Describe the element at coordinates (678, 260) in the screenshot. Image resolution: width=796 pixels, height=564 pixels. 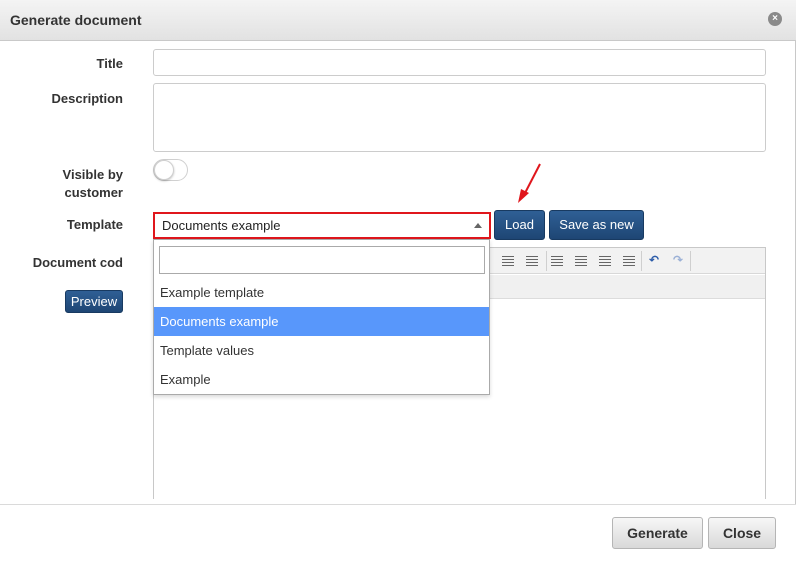
I see `redo-icon: ↷` at that location.